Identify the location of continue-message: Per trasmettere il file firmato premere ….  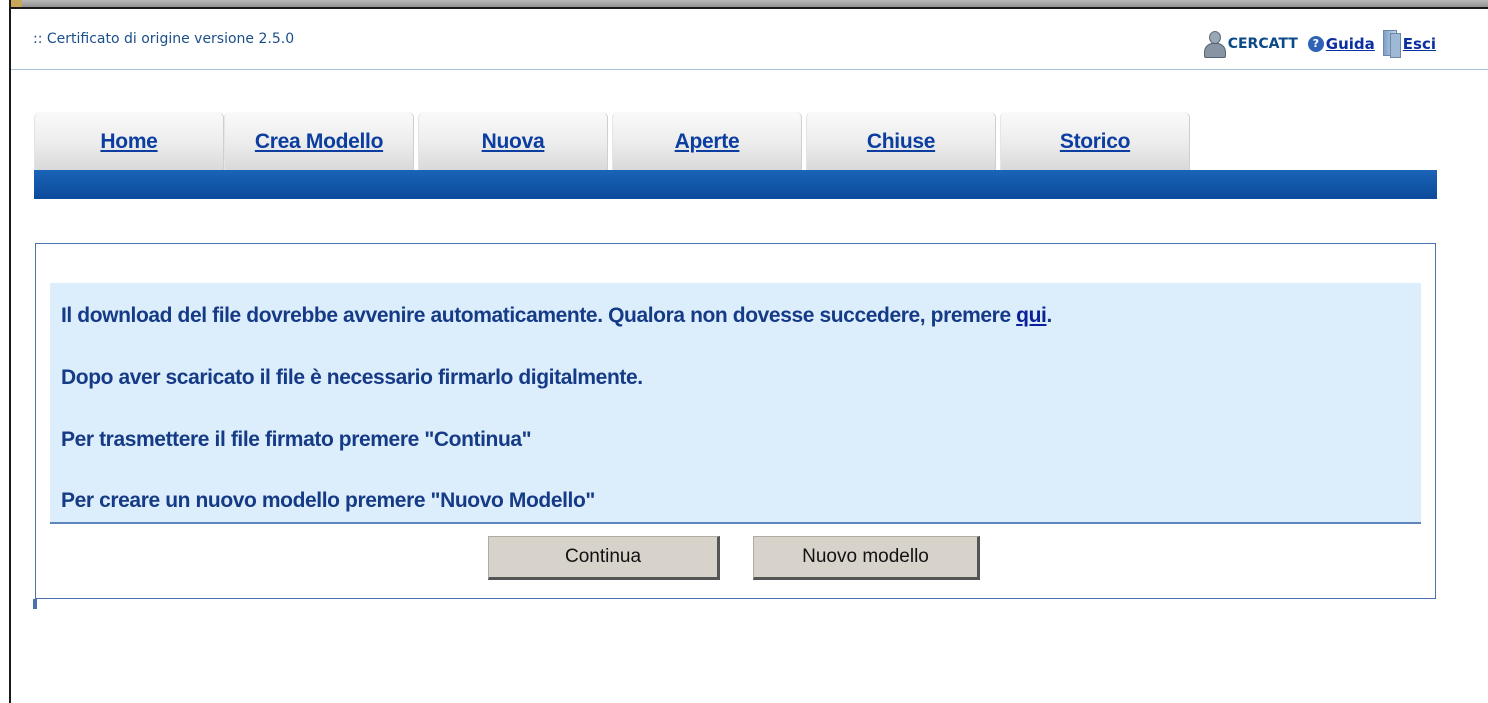
(296, 439).